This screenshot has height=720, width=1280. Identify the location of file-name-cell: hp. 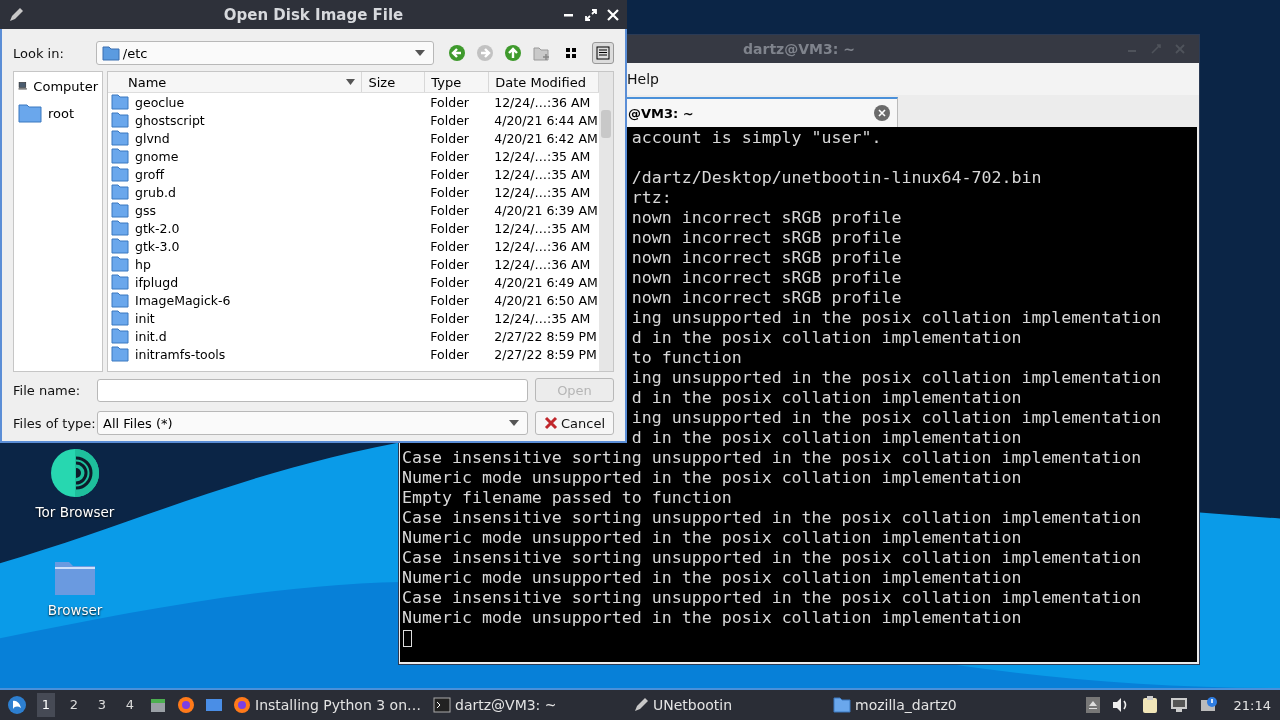
(143, 264).